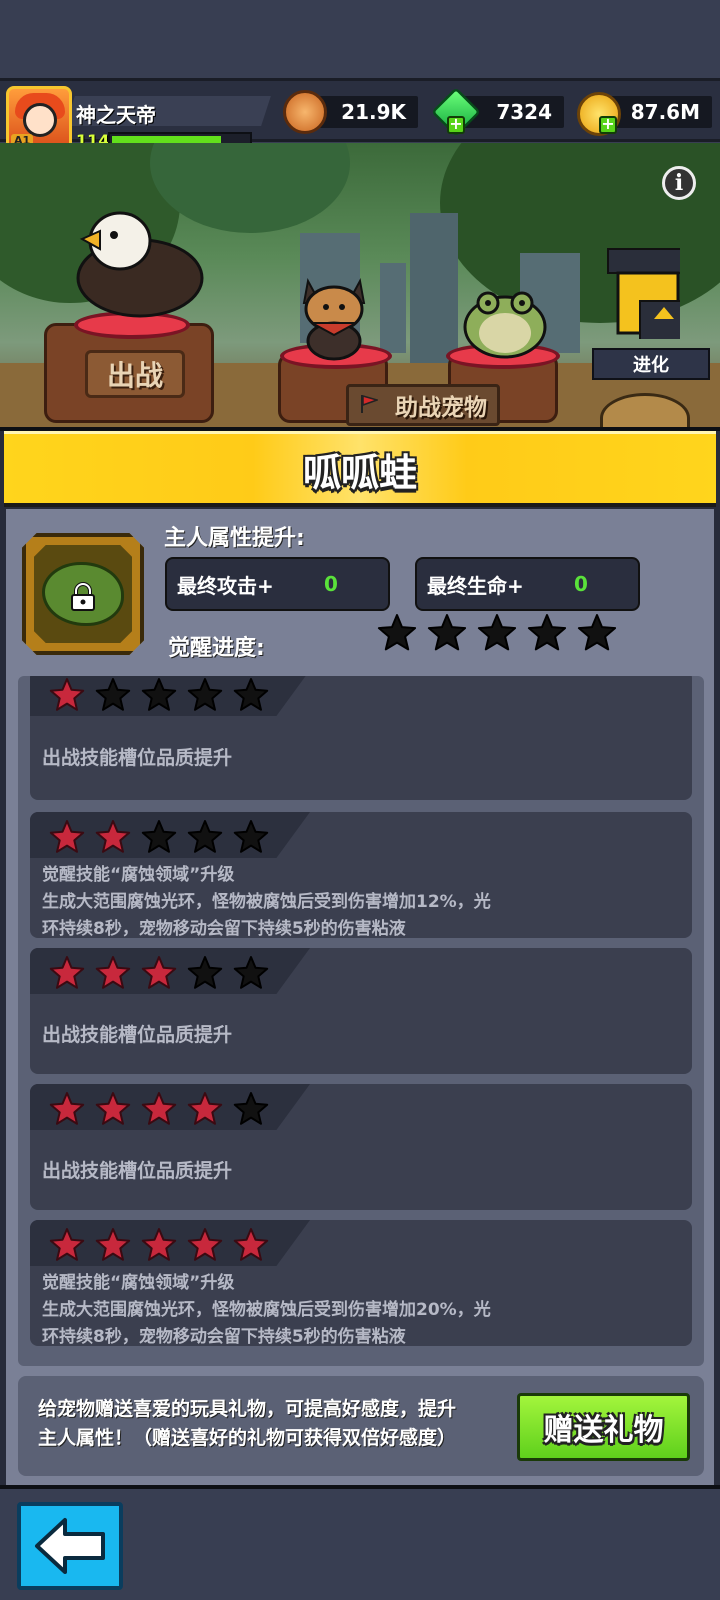 This screenshot has width=720, height=1600. I want to click on final-attack-stat: 最终攻击+, so click(277, 584).